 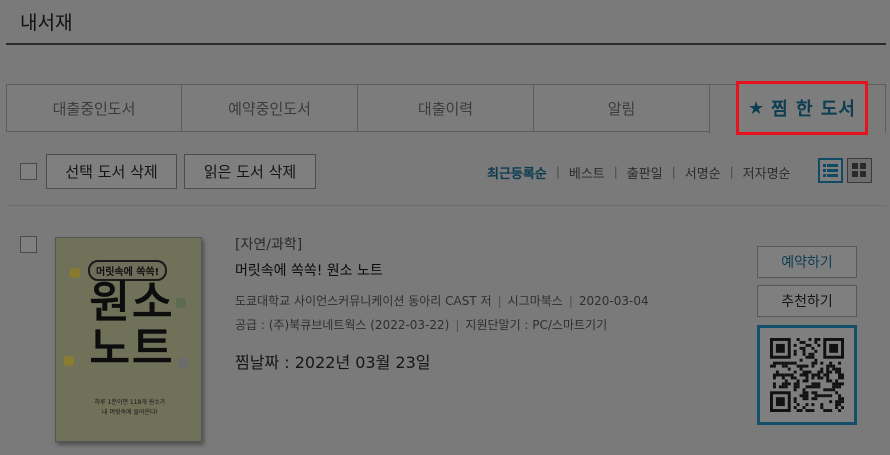 I want to click on book-category: [자연/과학], so click(x=269, y=245).